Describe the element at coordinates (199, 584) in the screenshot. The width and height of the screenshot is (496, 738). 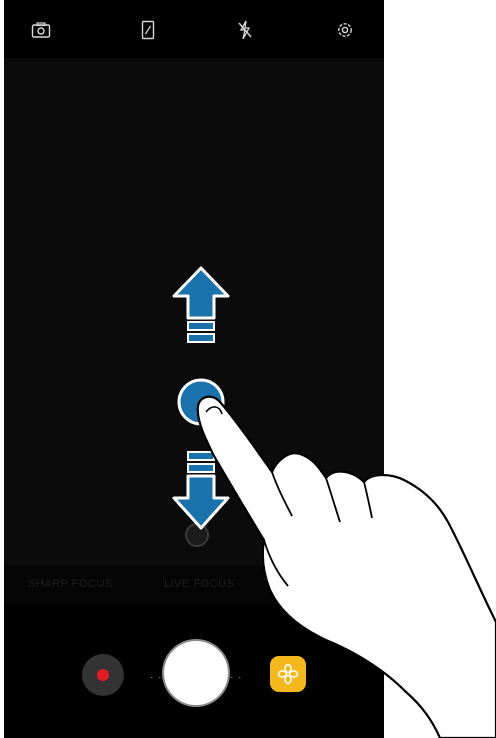
I see `mode-live-focus: LIVE FOCUS` at that location.